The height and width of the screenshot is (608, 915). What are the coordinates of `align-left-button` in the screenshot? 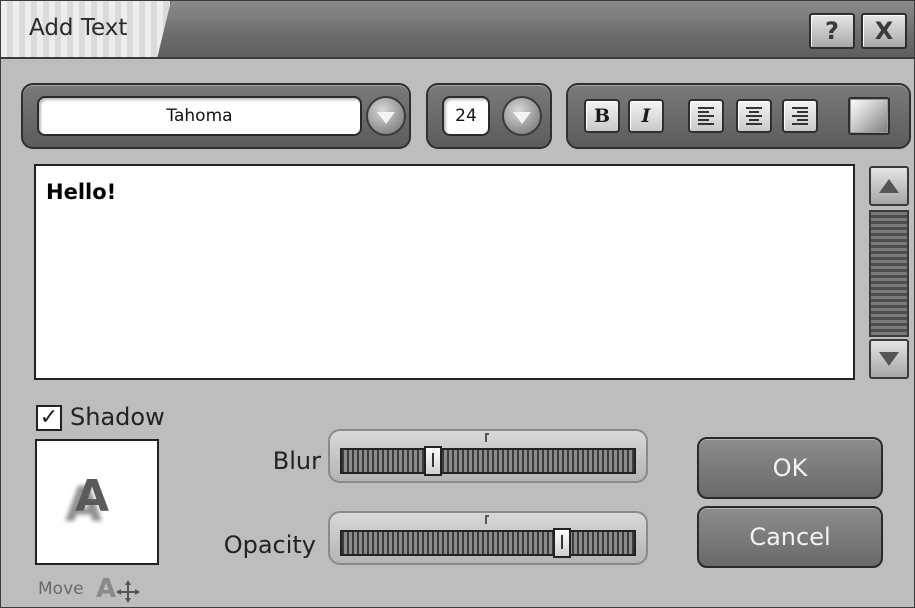 It's located at (706, 116).